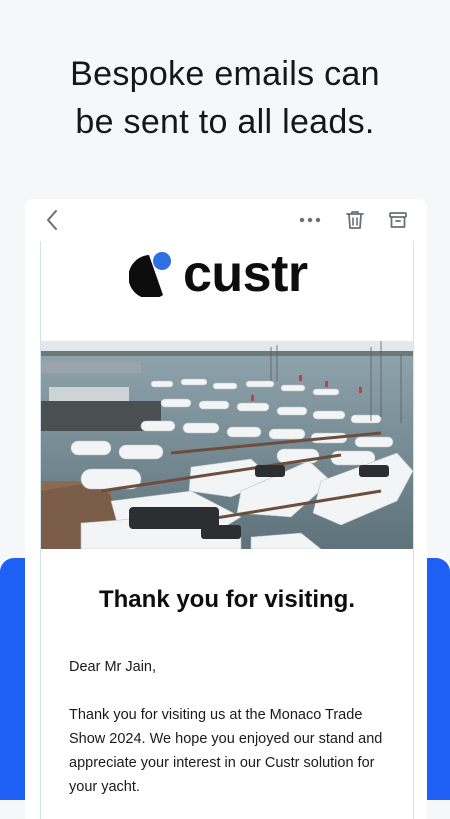 This screenshot has width=450, height=819. I want to click on logo-wordmark: custr, so click(245, 274).